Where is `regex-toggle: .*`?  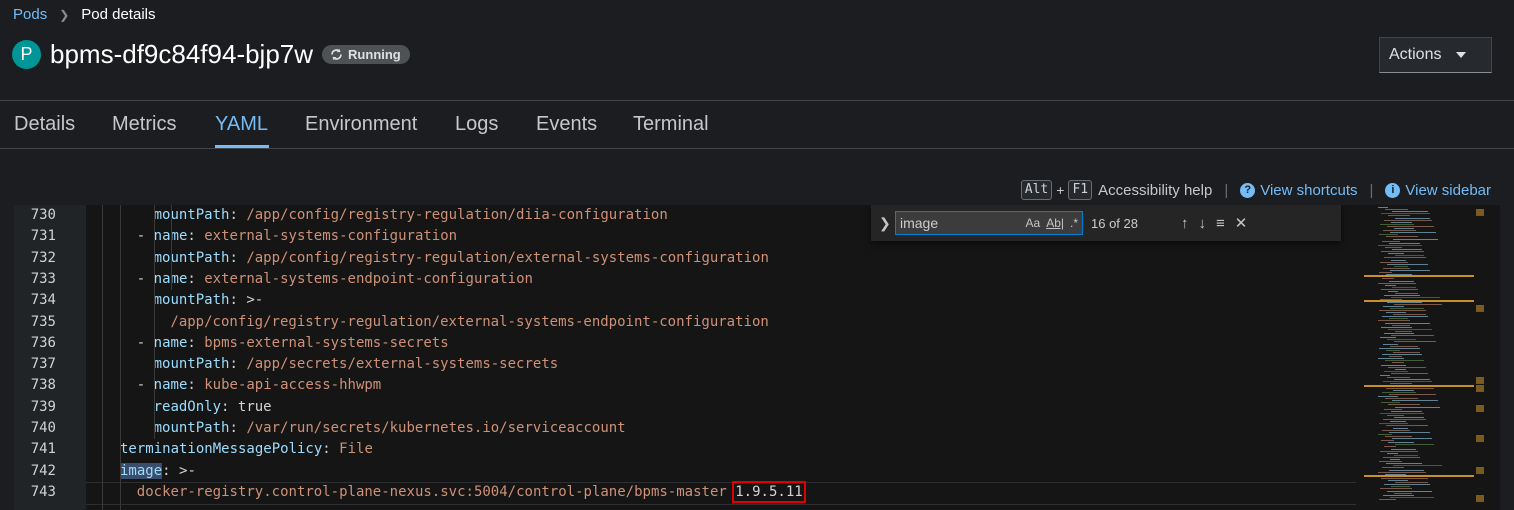 regex-toggle: .* is located at coordinates (1074, 223).